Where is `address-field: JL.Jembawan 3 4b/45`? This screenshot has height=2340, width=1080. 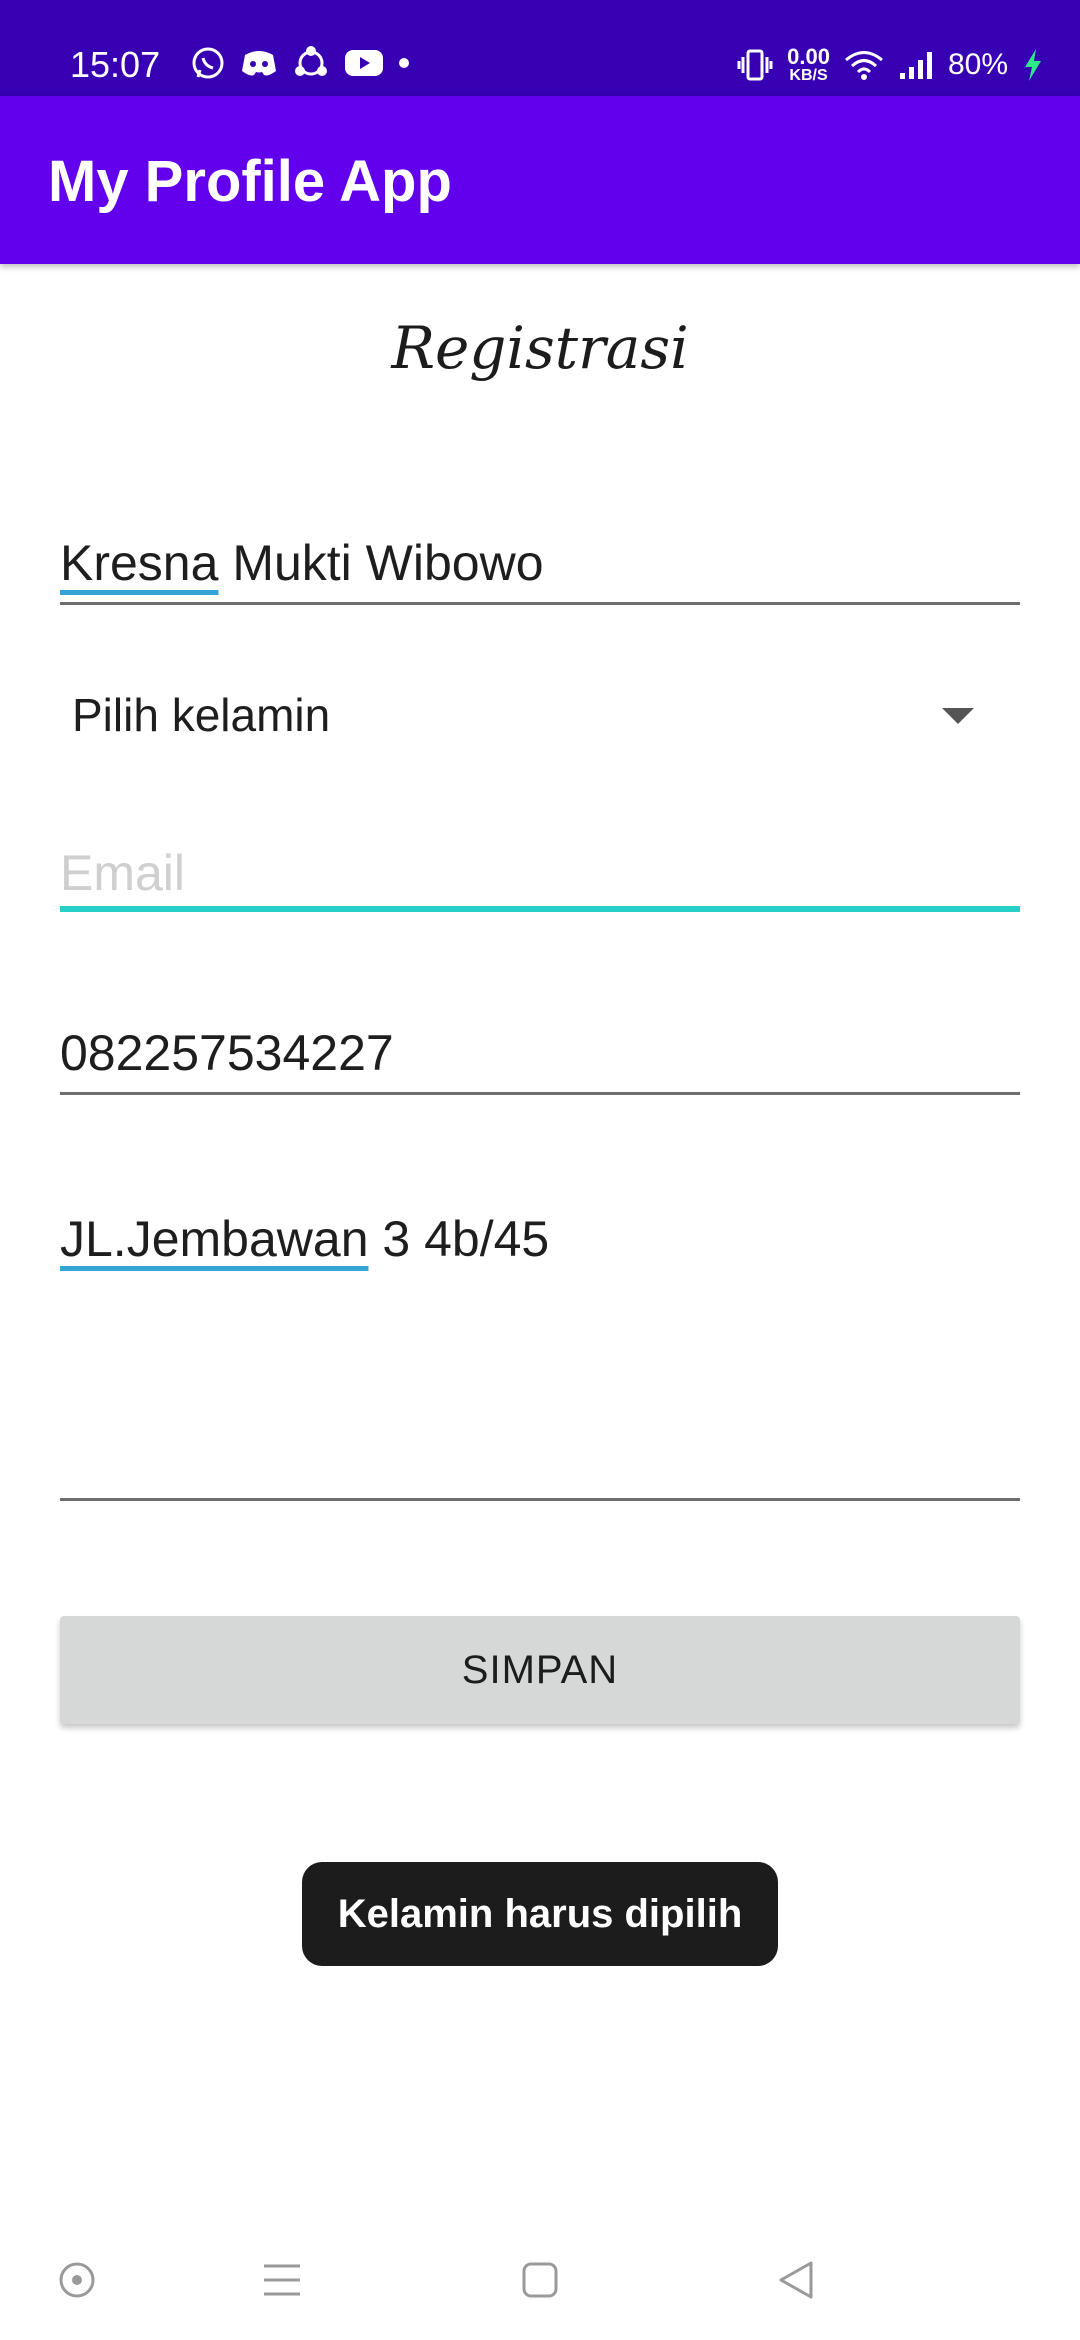
address-field: JL.Jembawan 3 4b/45 is located at coordinates (540, 1355).